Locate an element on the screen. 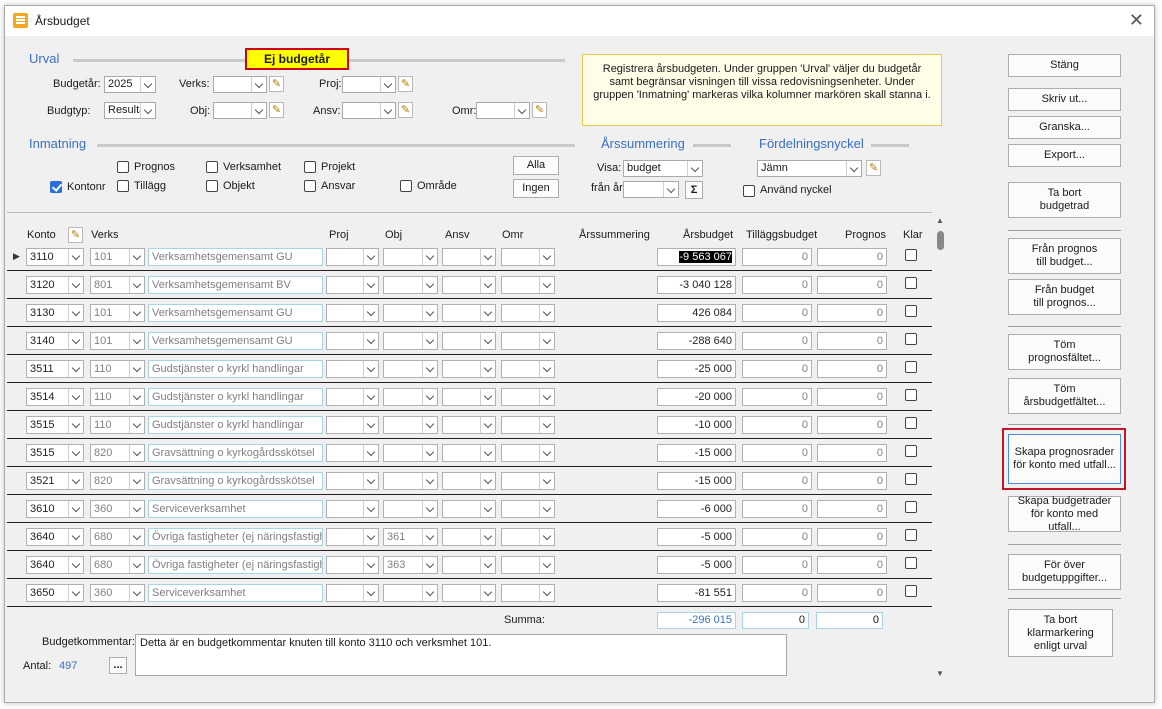 The image size is (1162, 709). verks-cell: 360 is located at coordinates (117, 593).